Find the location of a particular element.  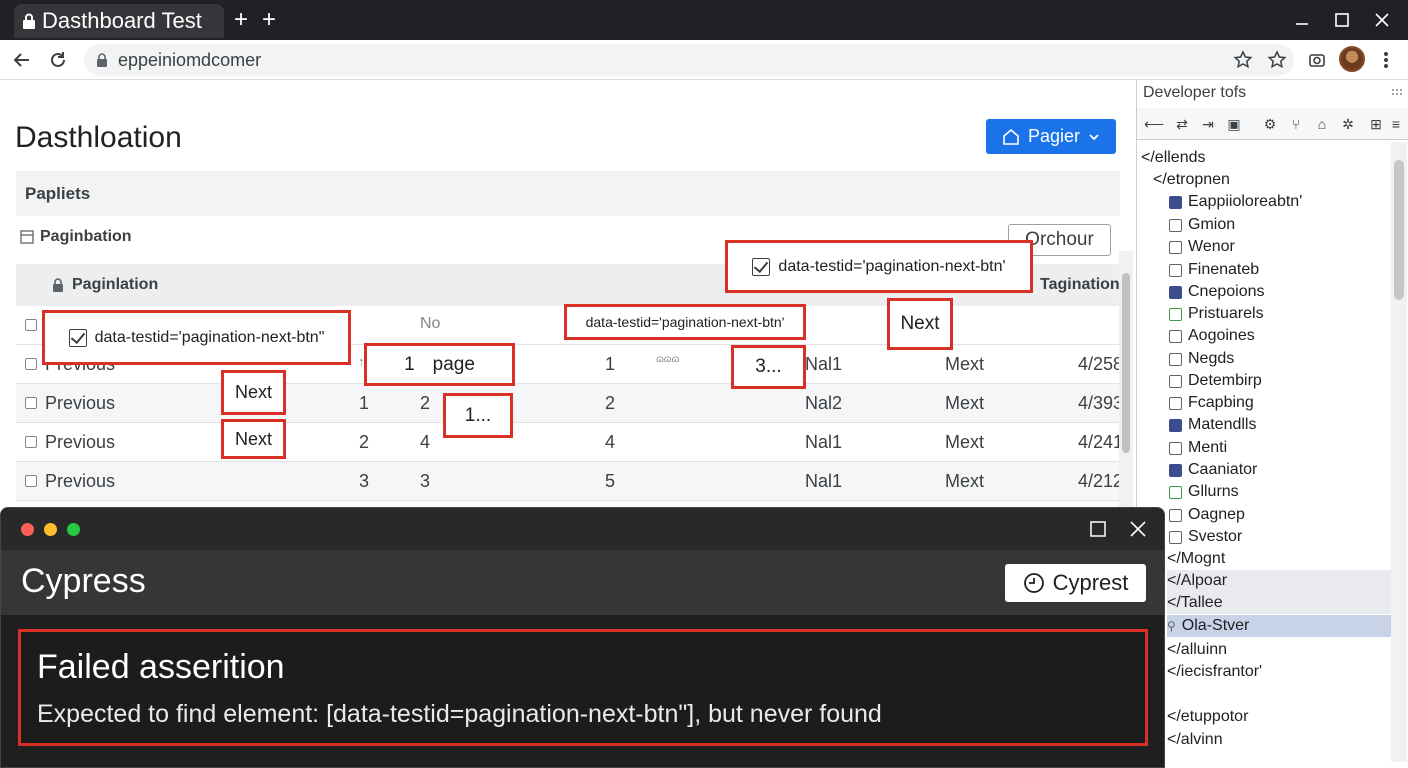

dom-node-label: </ellends is located at coordinates (1173, 157).